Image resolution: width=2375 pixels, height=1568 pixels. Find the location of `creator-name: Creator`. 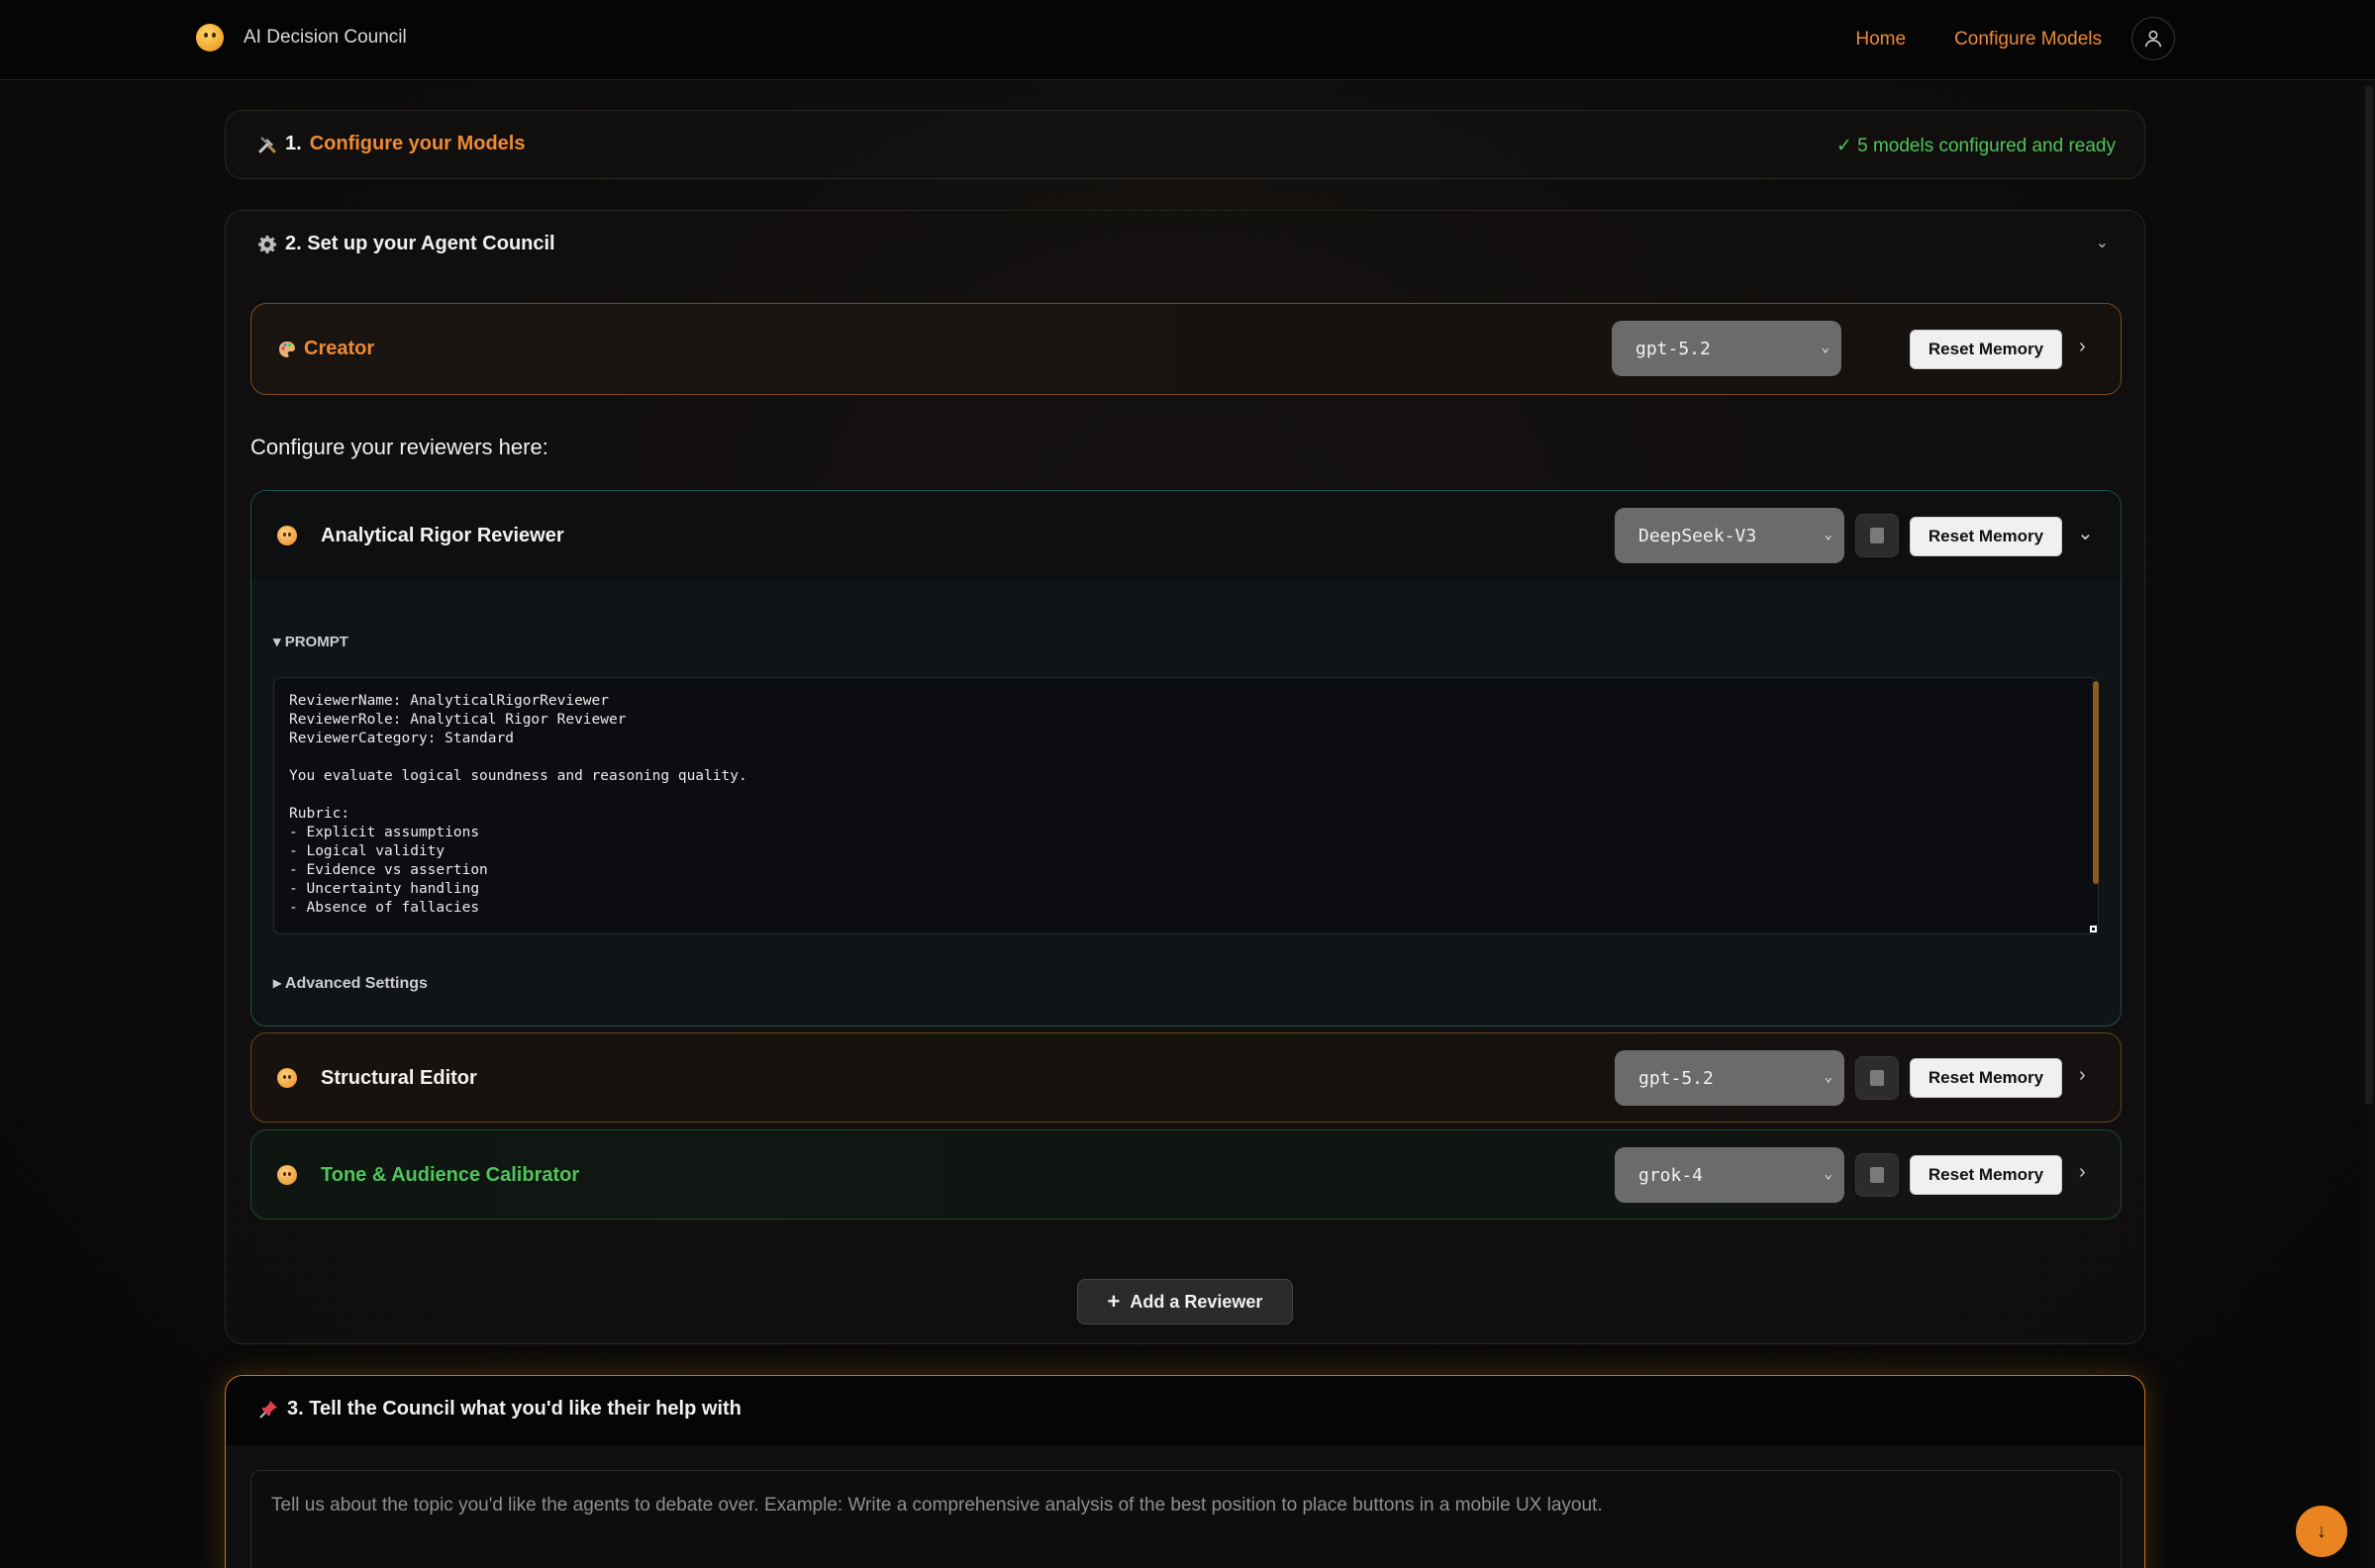

creator-name: Creator is located at coordinates (340, 348).